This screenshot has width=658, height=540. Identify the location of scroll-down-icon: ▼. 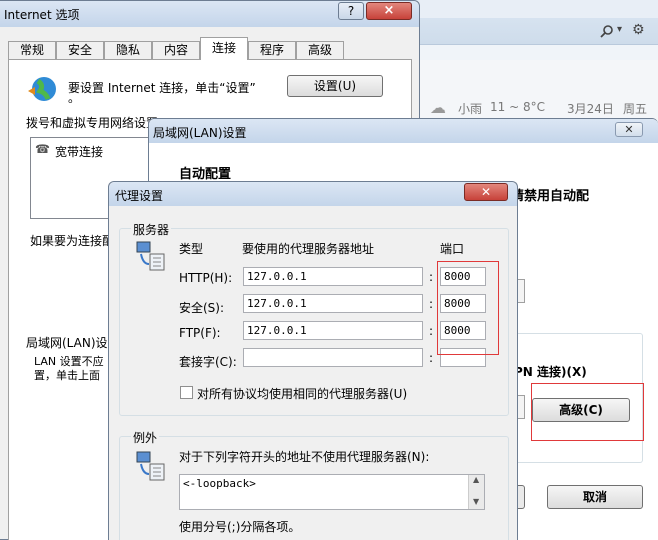
(476, 501).